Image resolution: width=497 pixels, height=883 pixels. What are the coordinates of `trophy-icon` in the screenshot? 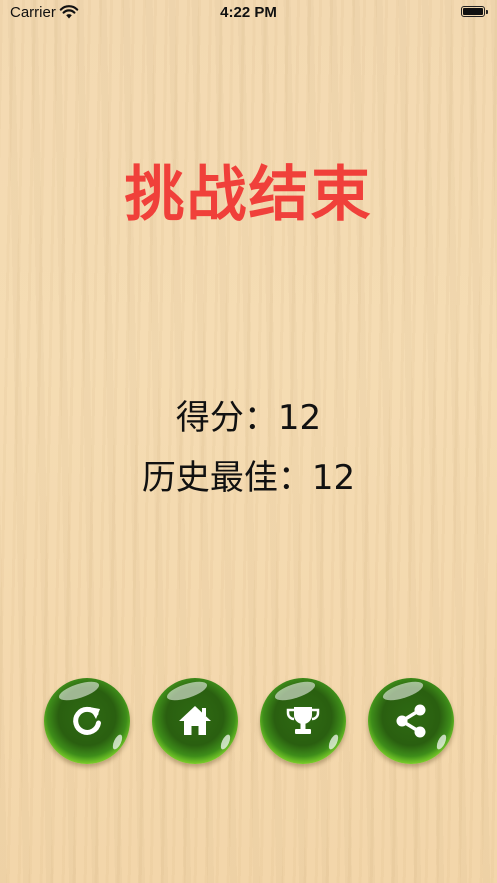 It's located at (303, 720).